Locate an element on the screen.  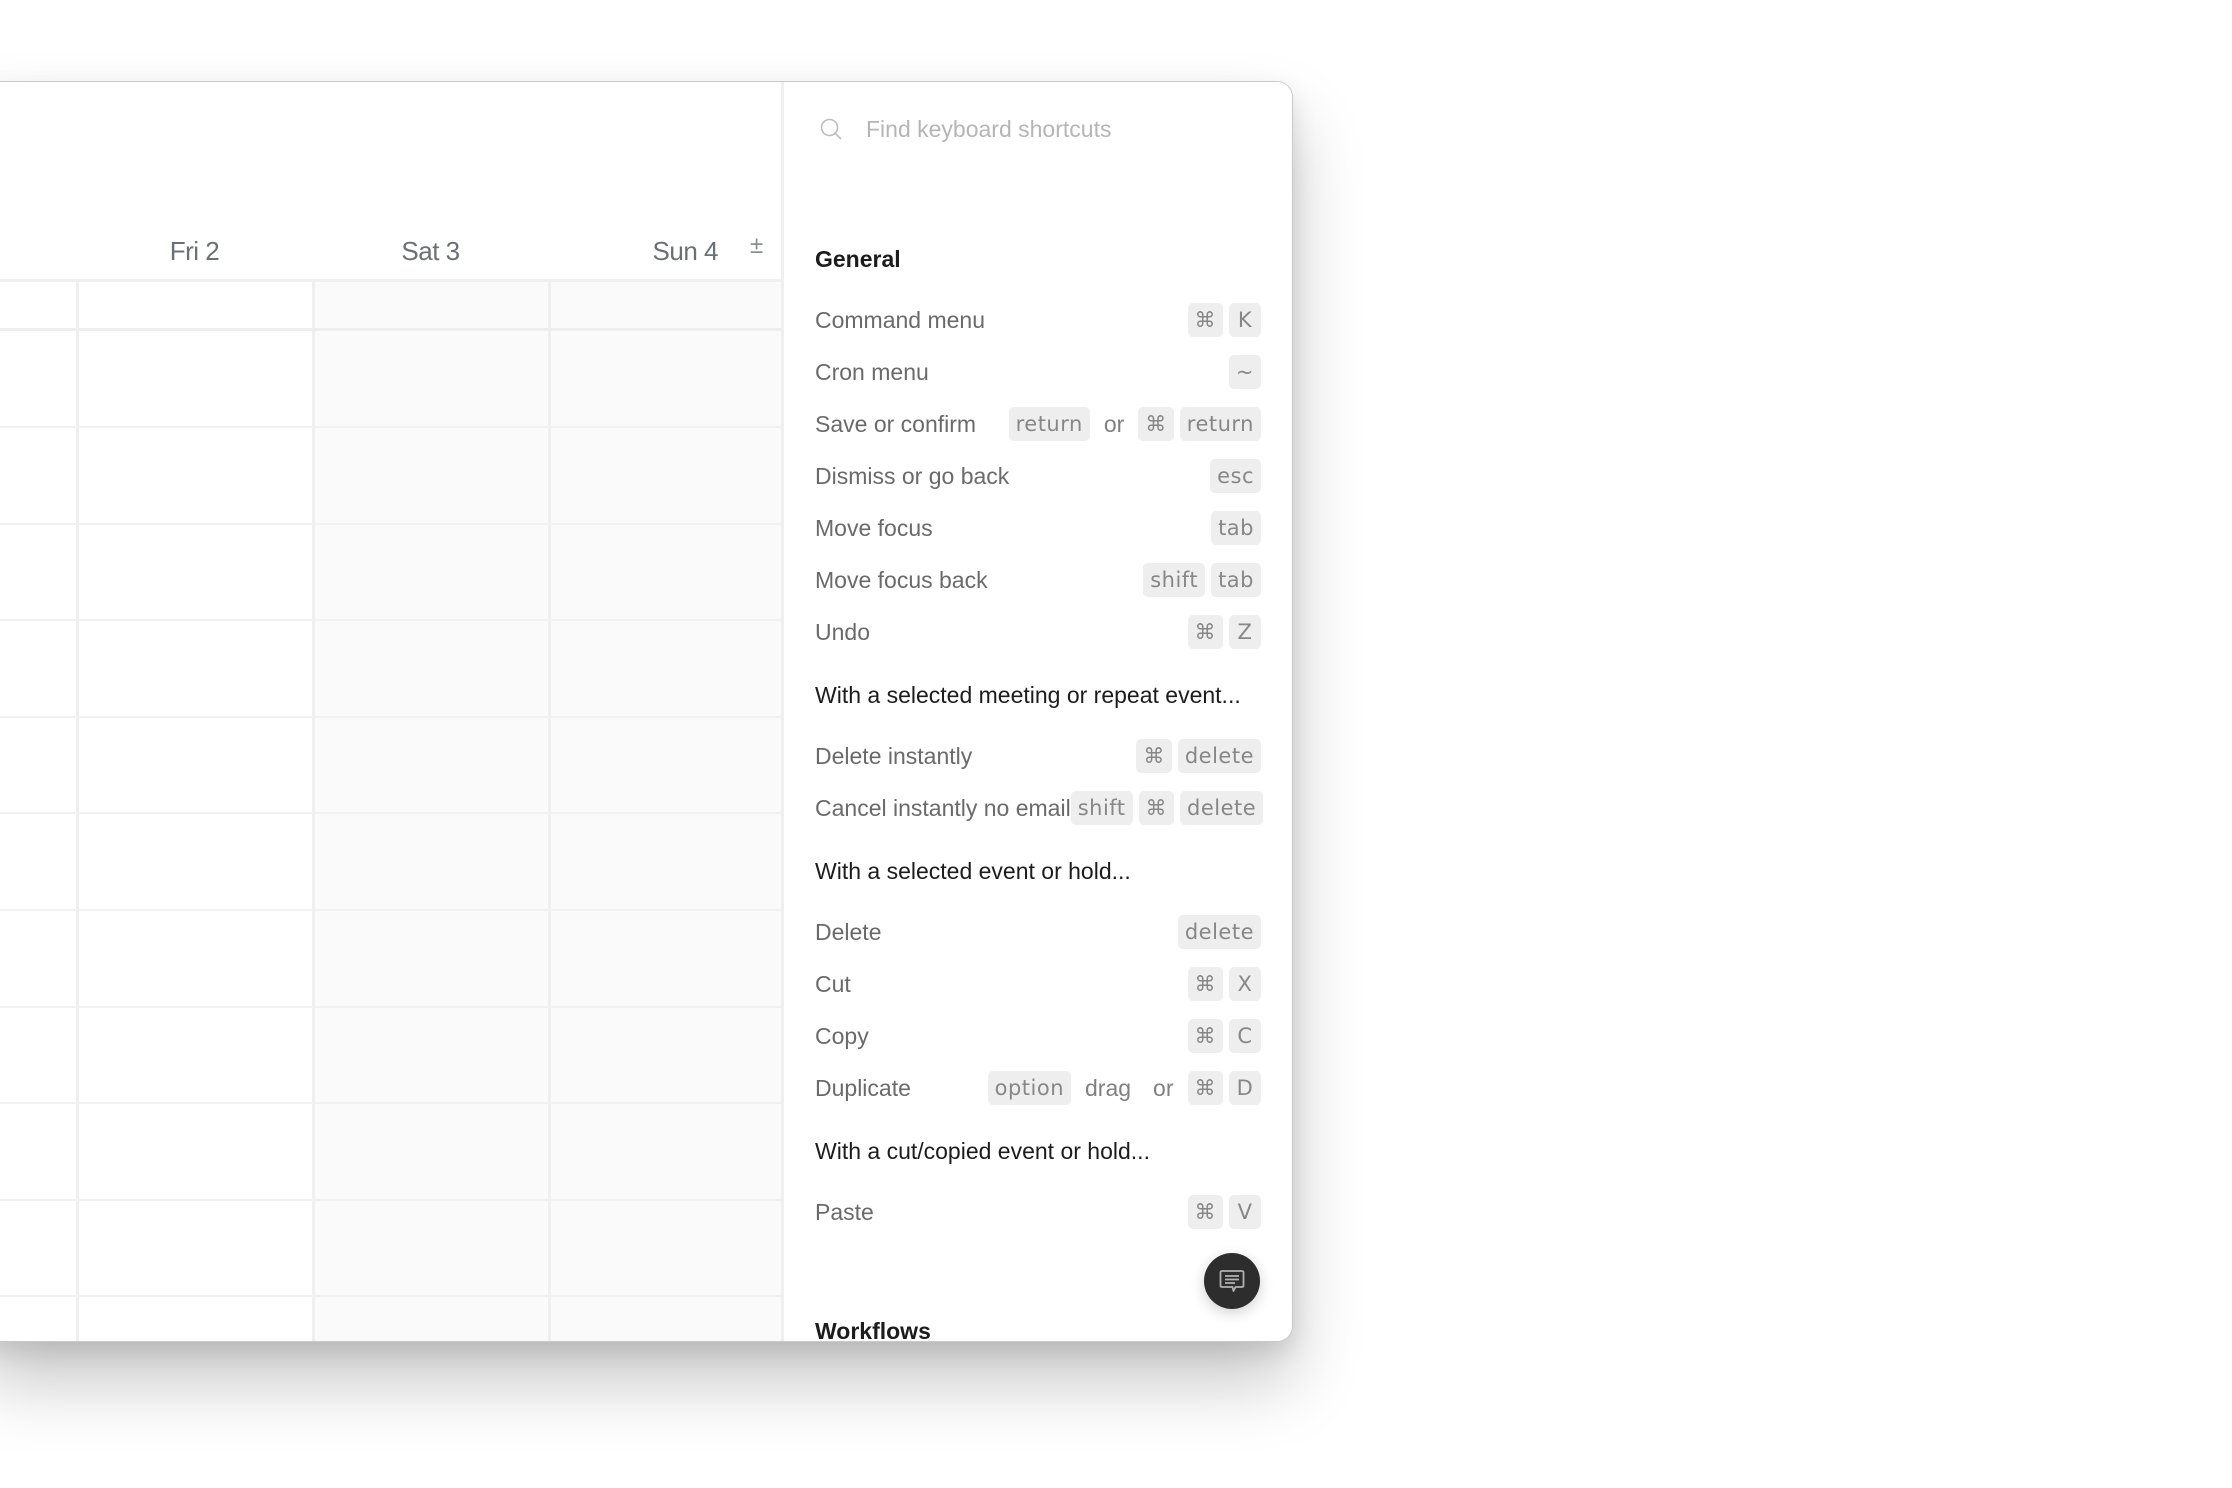
keycap: V is located at coordinates (1245, 1212).